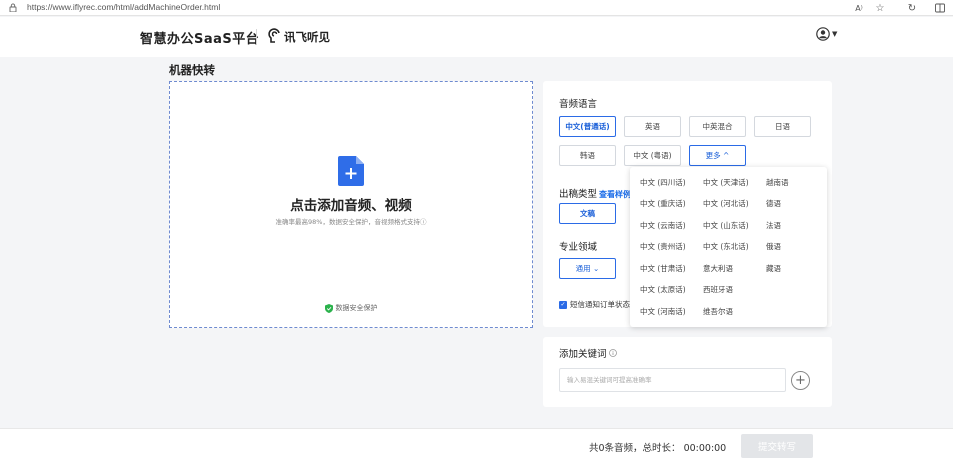  What do you see at coordinates (726, 203) in the screenshot?
I see `dropdown-item: 中文 (河北话)` at bounding box center [726, 203].